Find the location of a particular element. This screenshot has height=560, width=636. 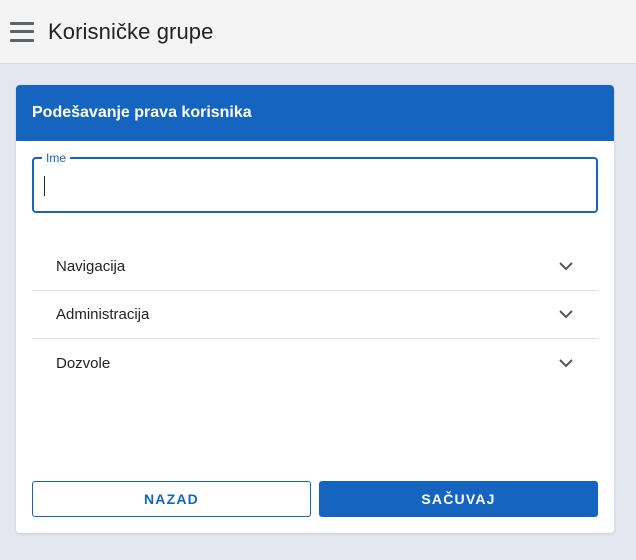

section-label: Dozvole is located at coordinates (83, 363).